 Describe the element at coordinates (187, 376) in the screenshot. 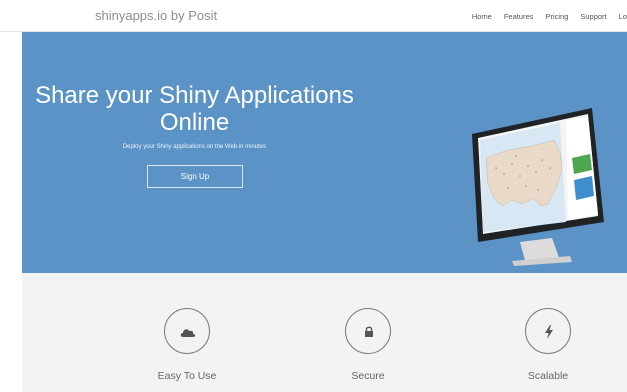

I see `feature-label-easy-to-use: Easy To Use` at that location.